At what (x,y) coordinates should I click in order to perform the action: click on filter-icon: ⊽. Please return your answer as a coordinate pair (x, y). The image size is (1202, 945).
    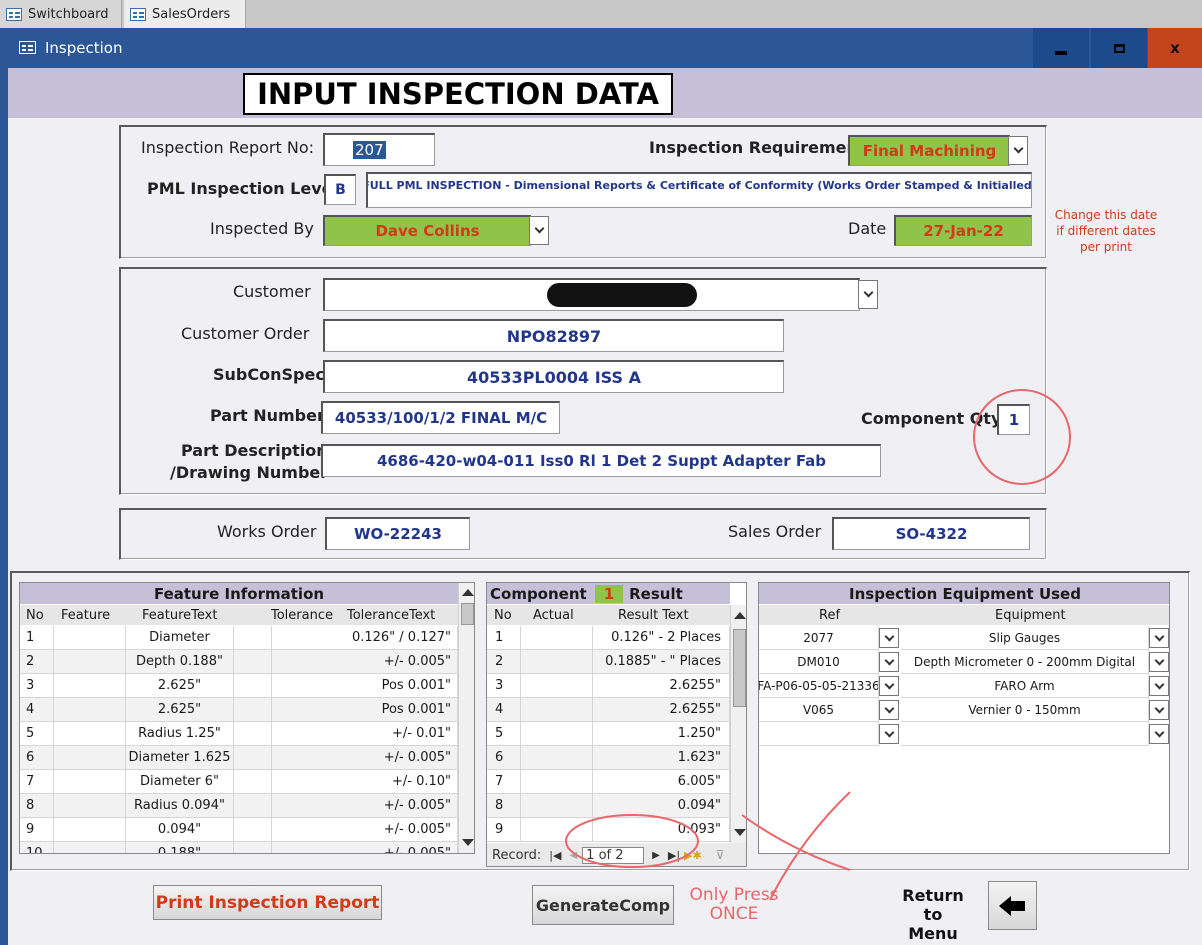
    Looking at the image, I should click on (720, 855).